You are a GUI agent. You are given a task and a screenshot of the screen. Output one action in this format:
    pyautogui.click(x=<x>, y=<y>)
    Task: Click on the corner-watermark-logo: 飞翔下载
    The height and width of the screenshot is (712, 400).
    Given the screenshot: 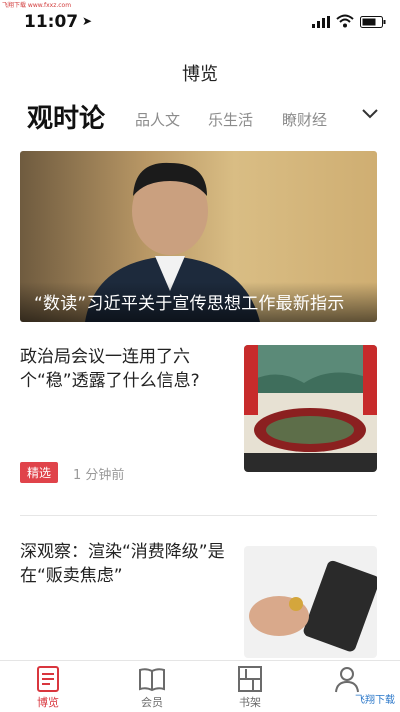 What is the action you would take?
    pyautogui.click(x=375, y=700)
    